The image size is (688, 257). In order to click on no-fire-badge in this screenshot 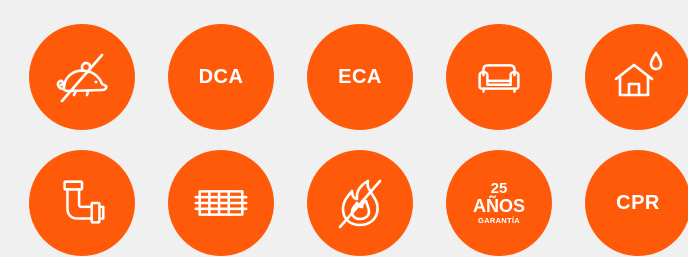, I will do `click(360, 203)`.